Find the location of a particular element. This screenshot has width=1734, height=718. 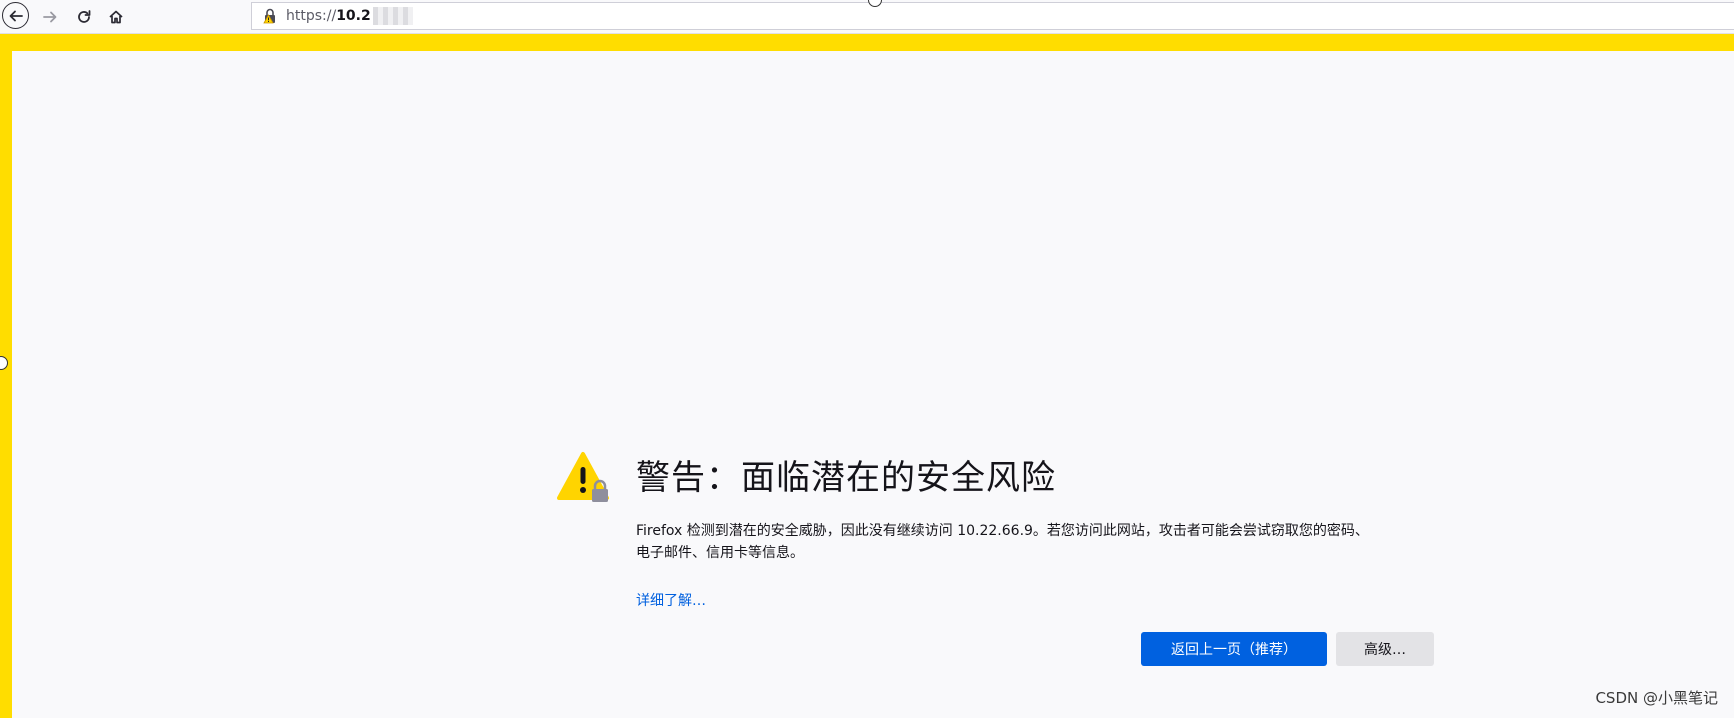

back-arrow-icon is located at coordinates (16, 15).